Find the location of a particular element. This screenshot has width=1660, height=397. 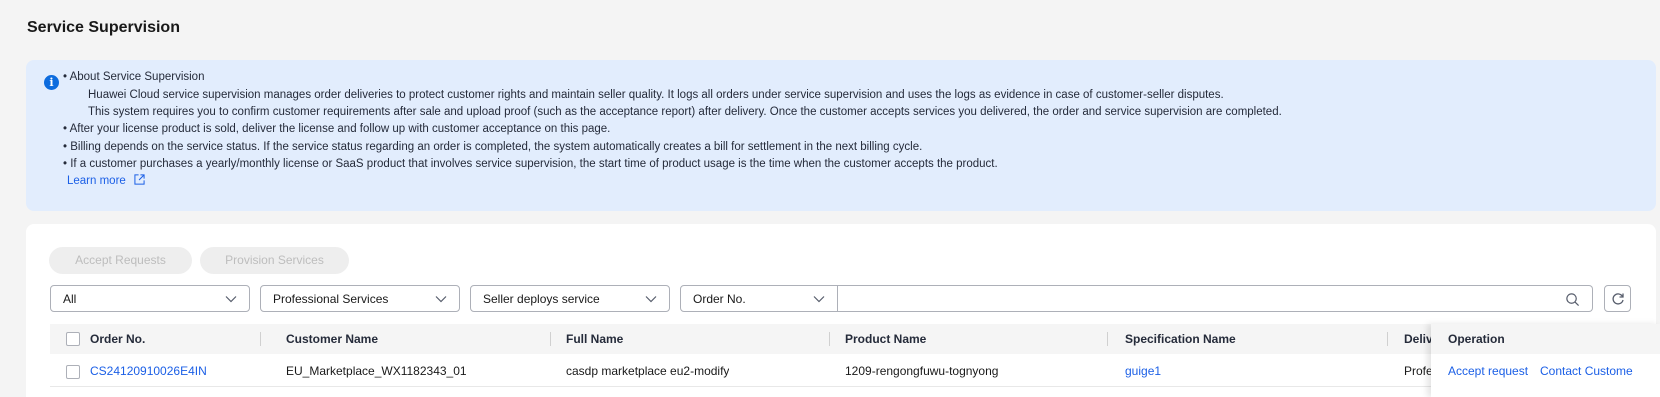

service-type-value: Professional Services is located at coordinates (331, 299).